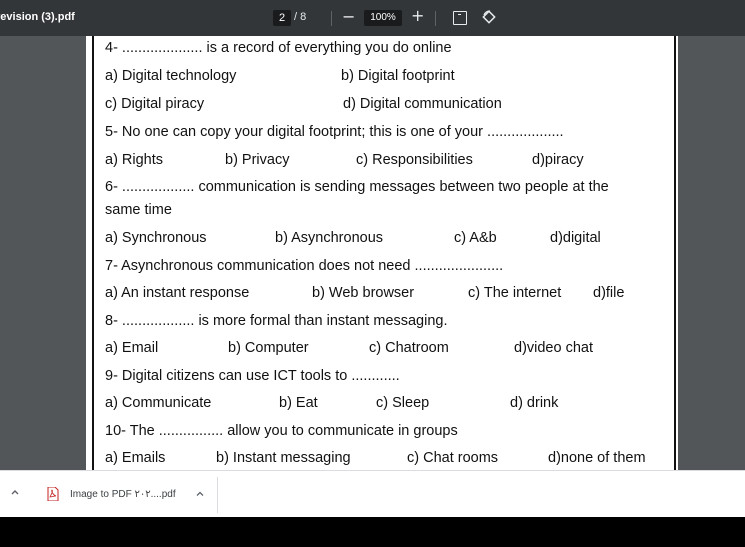 The height and width of the screenshot is (547, 745). Describe the element at coordinates (282, 18) in the screenshot. I see `page-number-input: 2` at that location.